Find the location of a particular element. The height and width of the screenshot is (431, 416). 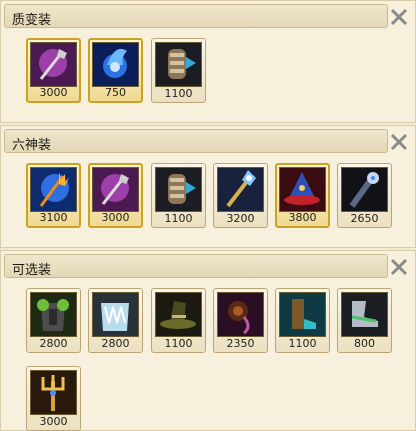

section-title: 可选装 is located at coordinates (32, 270).